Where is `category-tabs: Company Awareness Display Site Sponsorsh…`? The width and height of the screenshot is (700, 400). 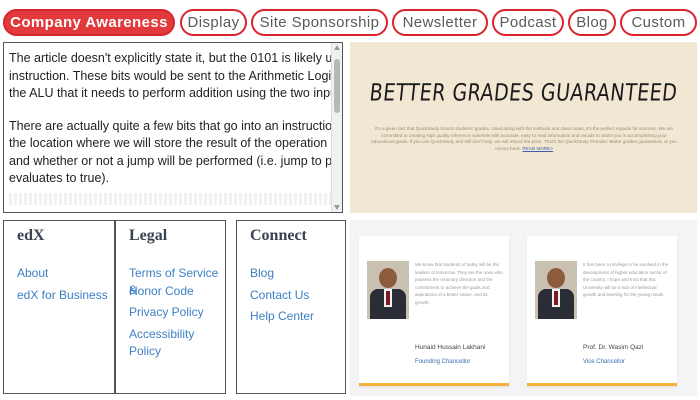 category-tabs: Company Awareness Display Site Sponsorsh… is located at coordinates (350, 23).